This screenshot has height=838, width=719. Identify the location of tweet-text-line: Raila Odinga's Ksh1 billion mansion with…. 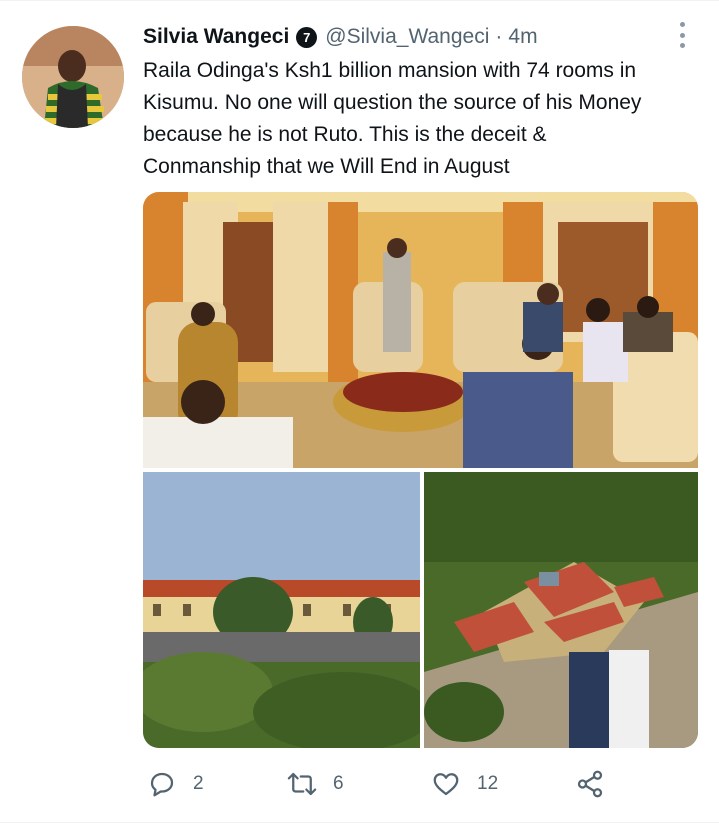
(390, 70).